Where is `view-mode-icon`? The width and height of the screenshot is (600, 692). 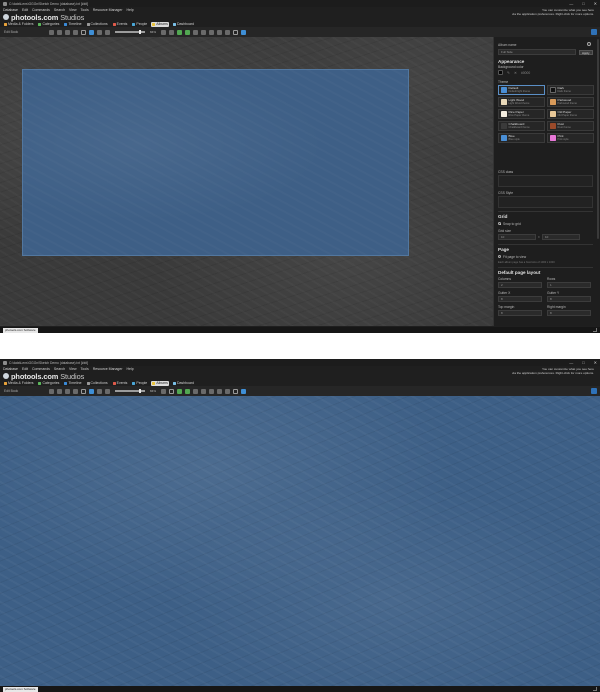
view-mode-icon is located at coordinates (172, 391).